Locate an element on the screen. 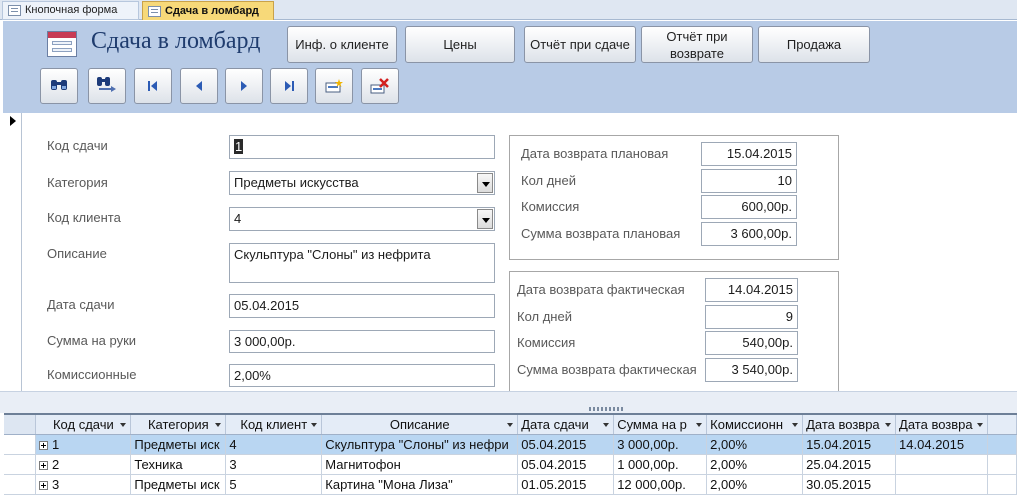  cell-amount: 3 000,00р. is located at coordinates (660, 444).